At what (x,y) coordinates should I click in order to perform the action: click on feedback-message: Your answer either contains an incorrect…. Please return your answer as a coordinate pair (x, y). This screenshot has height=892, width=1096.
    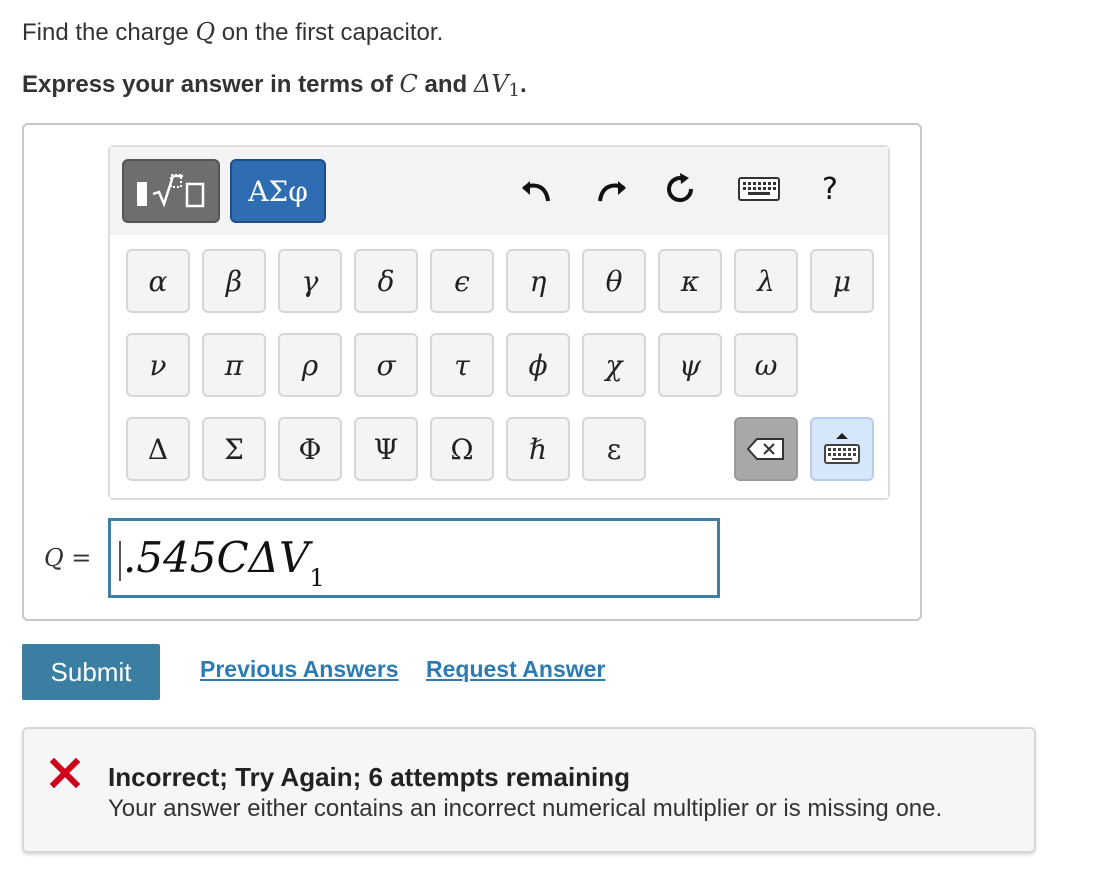
    Looking at the image, I should click on (525, 808).